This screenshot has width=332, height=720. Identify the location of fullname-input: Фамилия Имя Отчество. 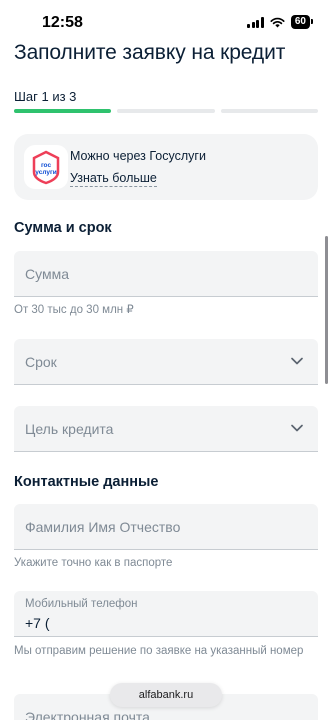
(166, 527).